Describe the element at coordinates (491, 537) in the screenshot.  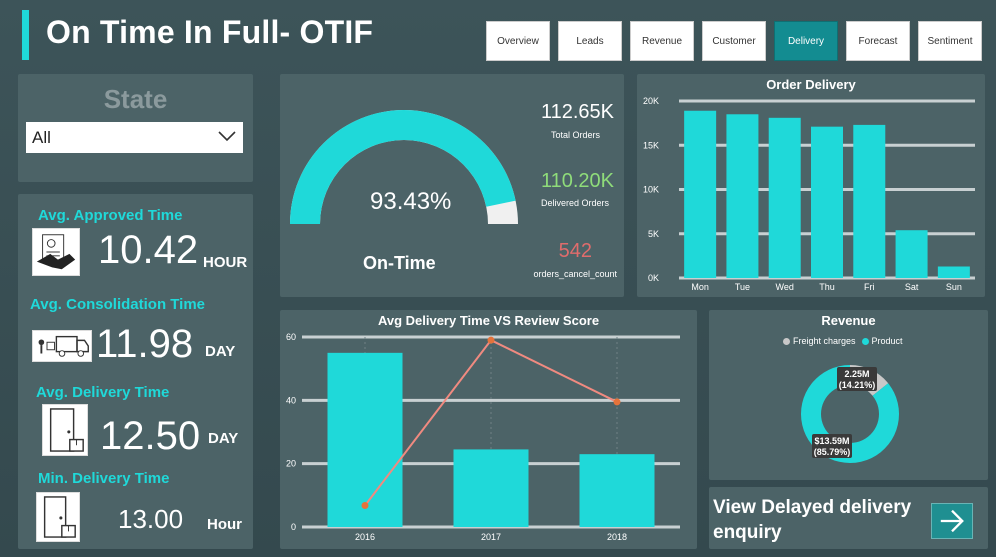
I see `x-tick-label: 2017` at that location.